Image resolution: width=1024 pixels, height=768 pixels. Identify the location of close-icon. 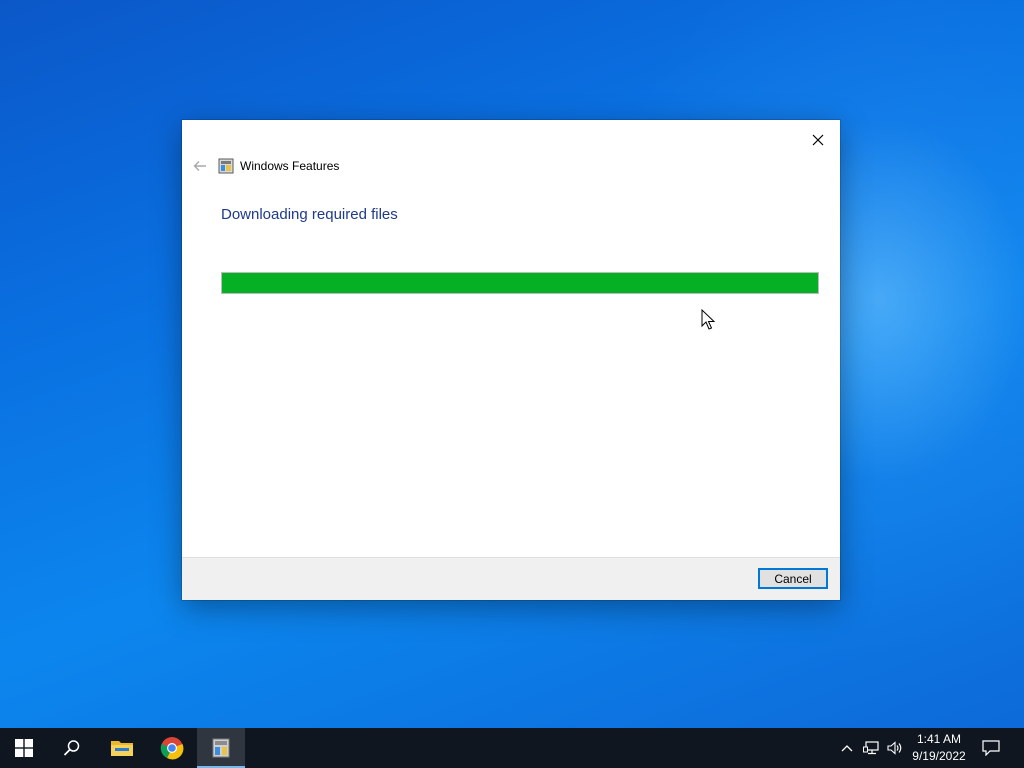
(818, 140).